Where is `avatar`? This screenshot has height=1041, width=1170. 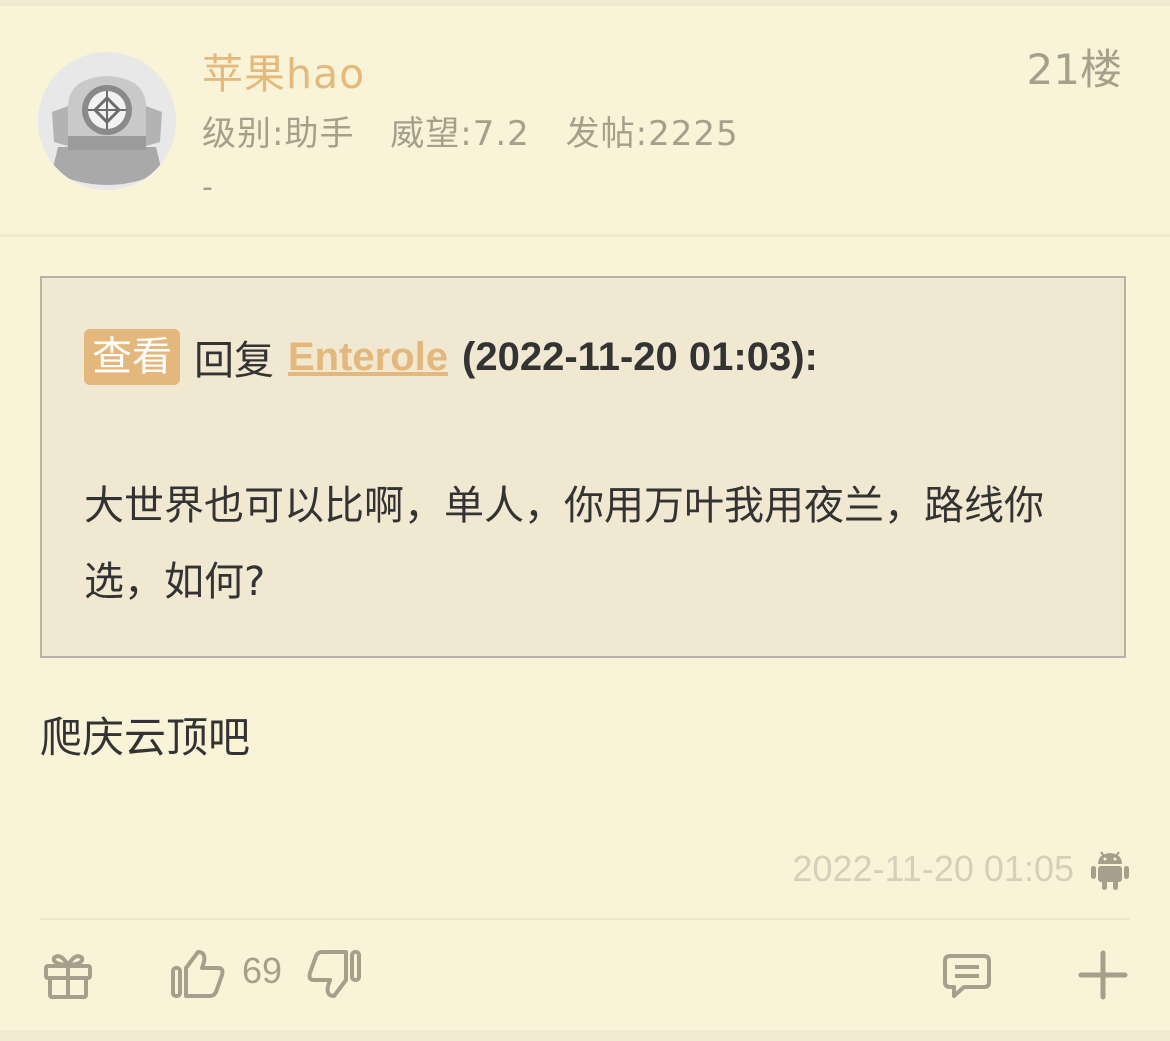
avatar is located at coordinates (107, 121).